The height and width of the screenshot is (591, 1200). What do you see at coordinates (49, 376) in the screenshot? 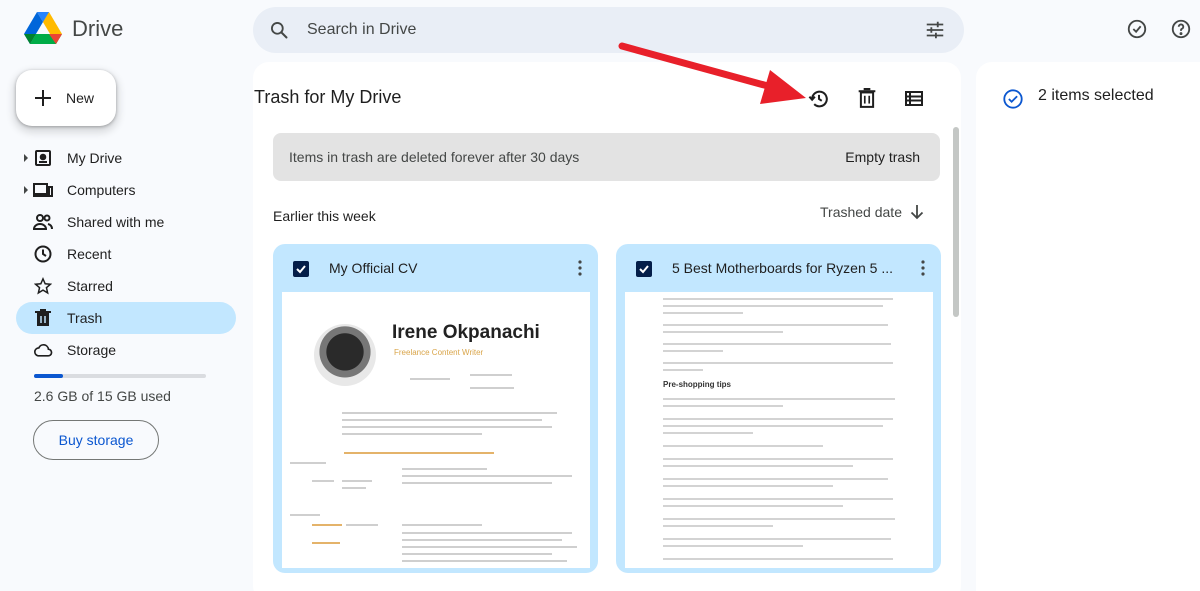
I see `storage-meter-fill` at bounding box center [49, 376].